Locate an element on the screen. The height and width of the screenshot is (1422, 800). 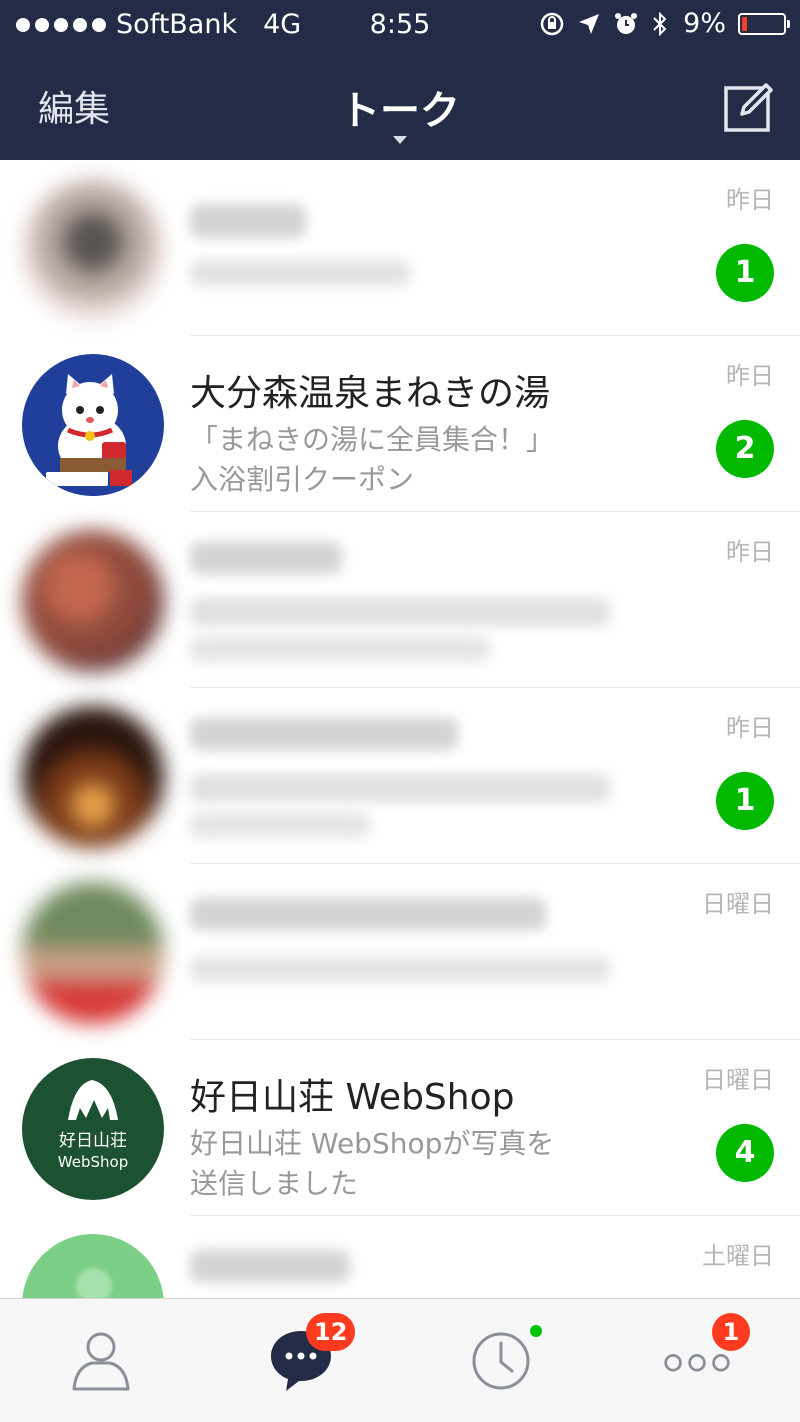
chats-unread-badge: 12 is located at coordinates (331, 1332).